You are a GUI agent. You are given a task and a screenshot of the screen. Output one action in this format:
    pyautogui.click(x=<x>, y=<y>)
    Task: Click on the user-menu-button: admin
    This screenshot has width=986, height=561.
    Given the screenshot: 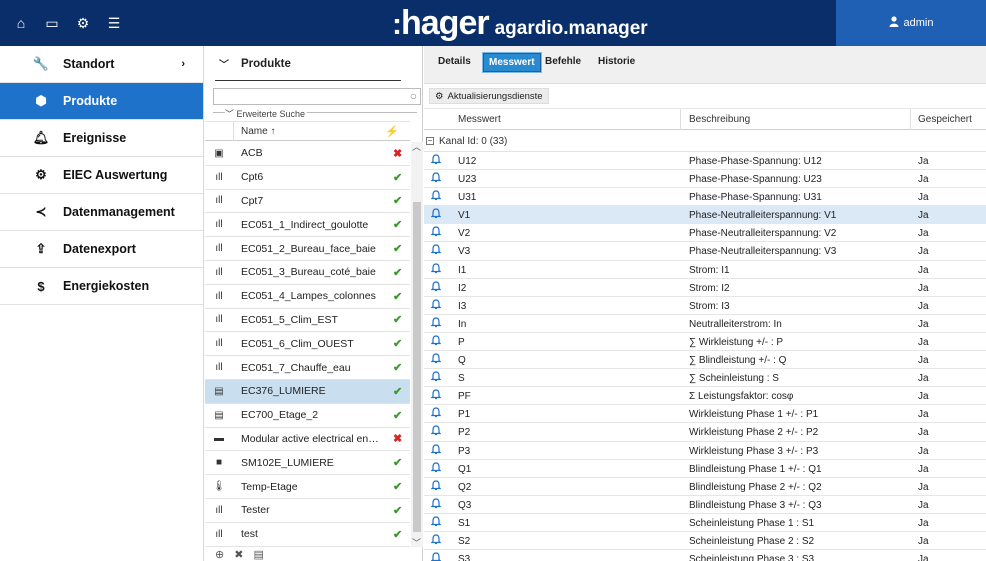 What is the action you would take?
    pyautogui.click(x=911, y=23)
    